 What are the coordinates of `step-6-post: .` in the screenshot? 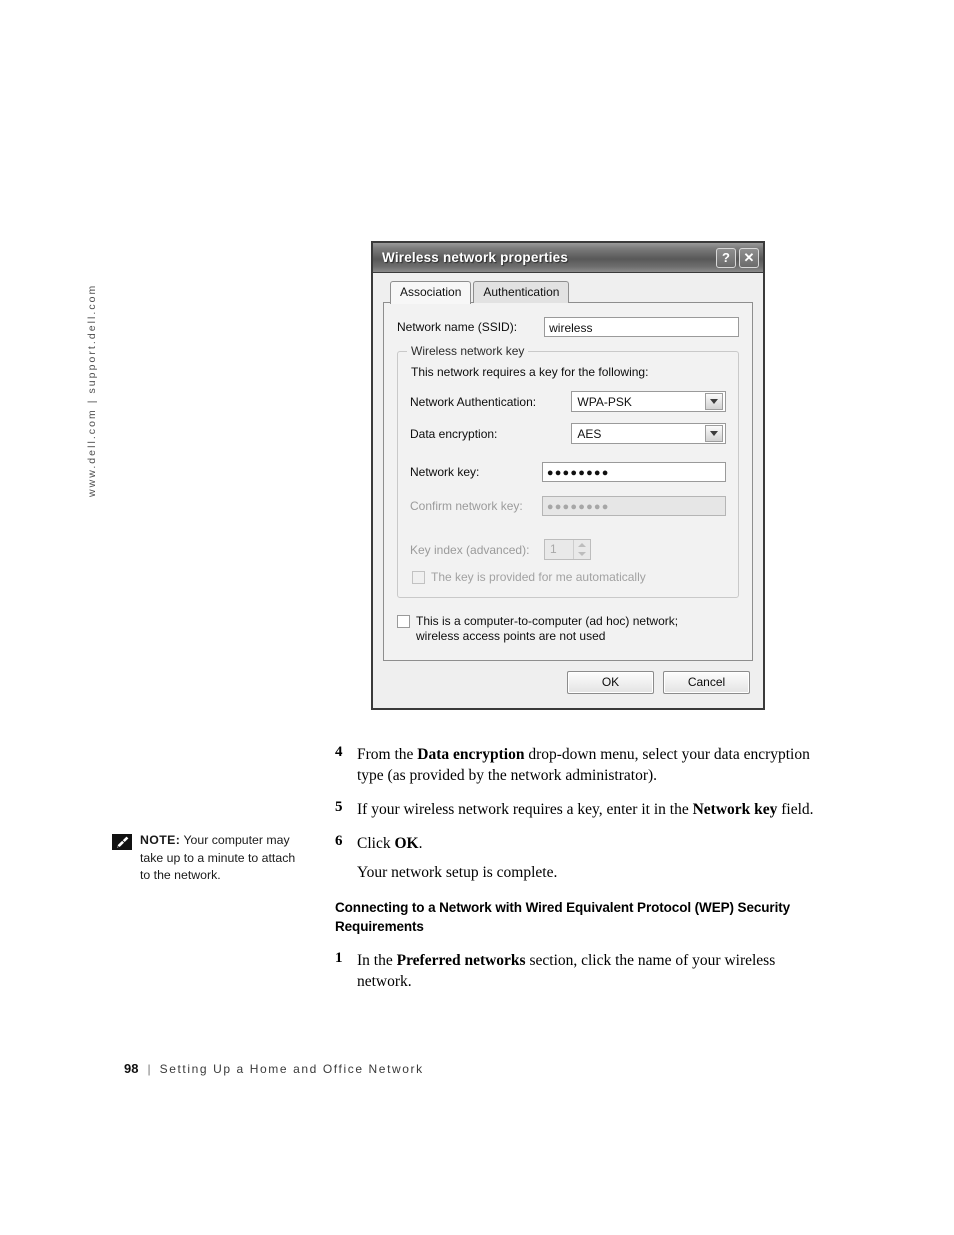 It's located at (420, 843).